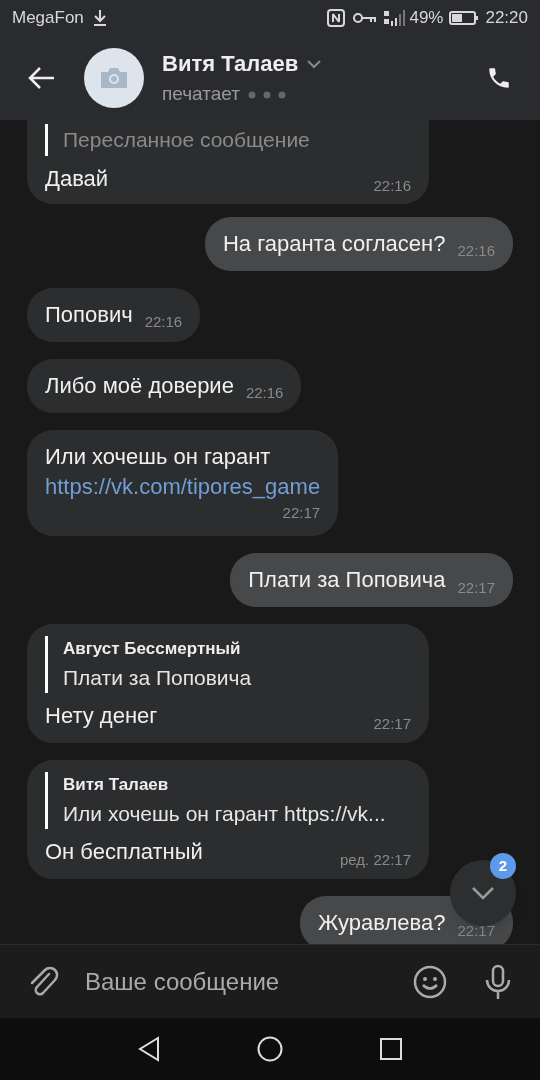 This screenshot has height=1080, width=540. Describe the element at coordinates (391, 1049) in the screenshot. I see `recents-nav-icon` at that location.